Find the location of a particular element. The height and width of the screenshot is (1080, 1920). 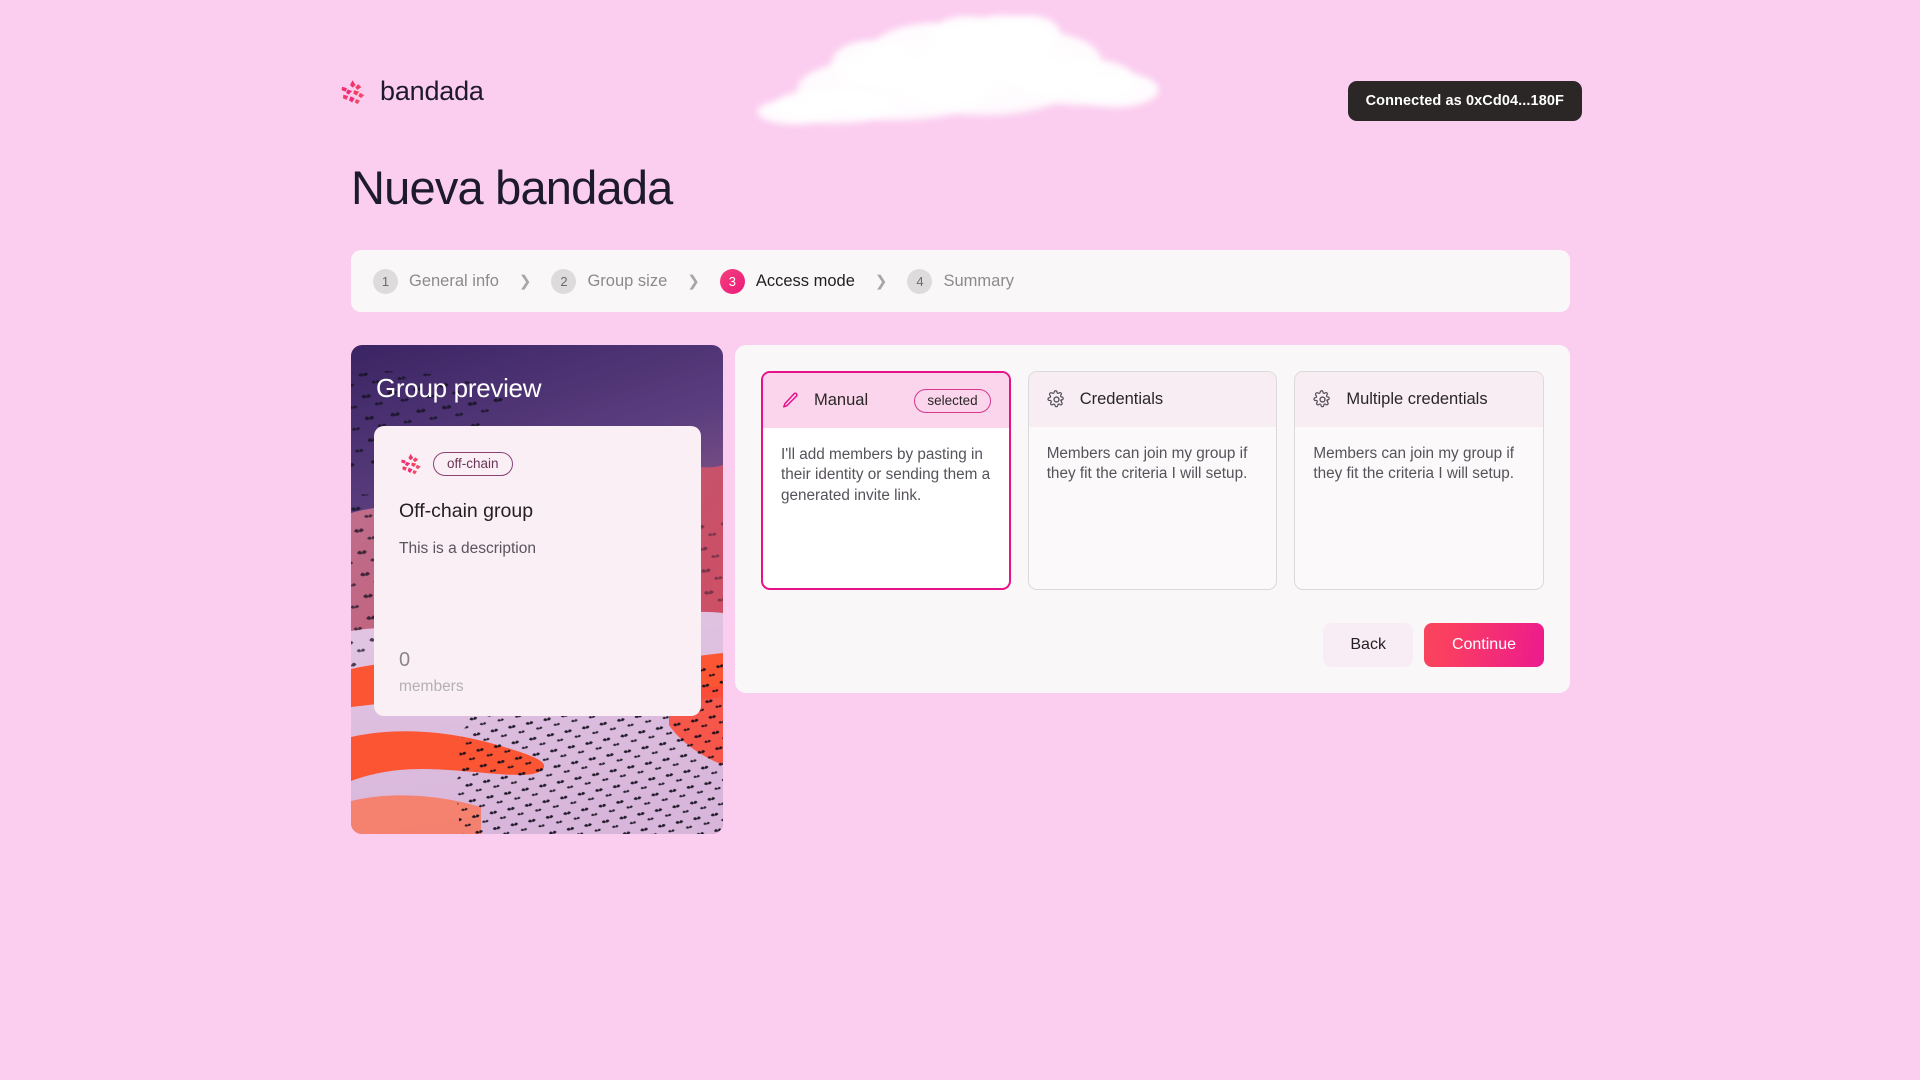

wallet-connected-badge: Connected as 0xCd04...180F is located at coordinates (1464, 101).